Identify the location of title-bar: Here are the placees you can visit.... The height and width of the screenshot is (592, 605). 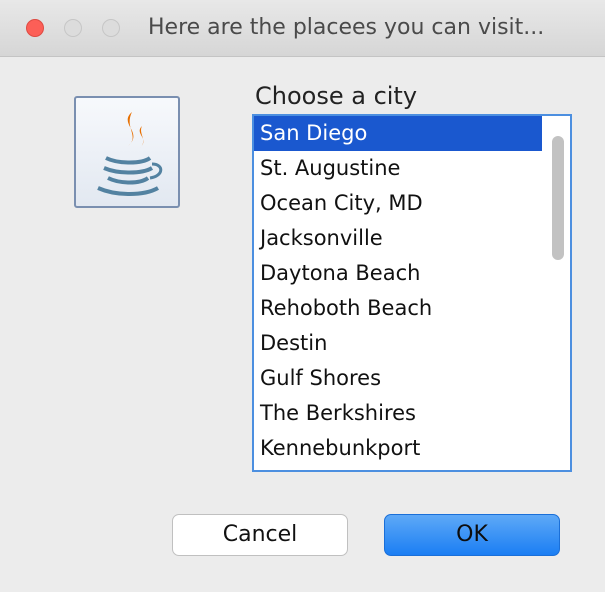
(302, 28).